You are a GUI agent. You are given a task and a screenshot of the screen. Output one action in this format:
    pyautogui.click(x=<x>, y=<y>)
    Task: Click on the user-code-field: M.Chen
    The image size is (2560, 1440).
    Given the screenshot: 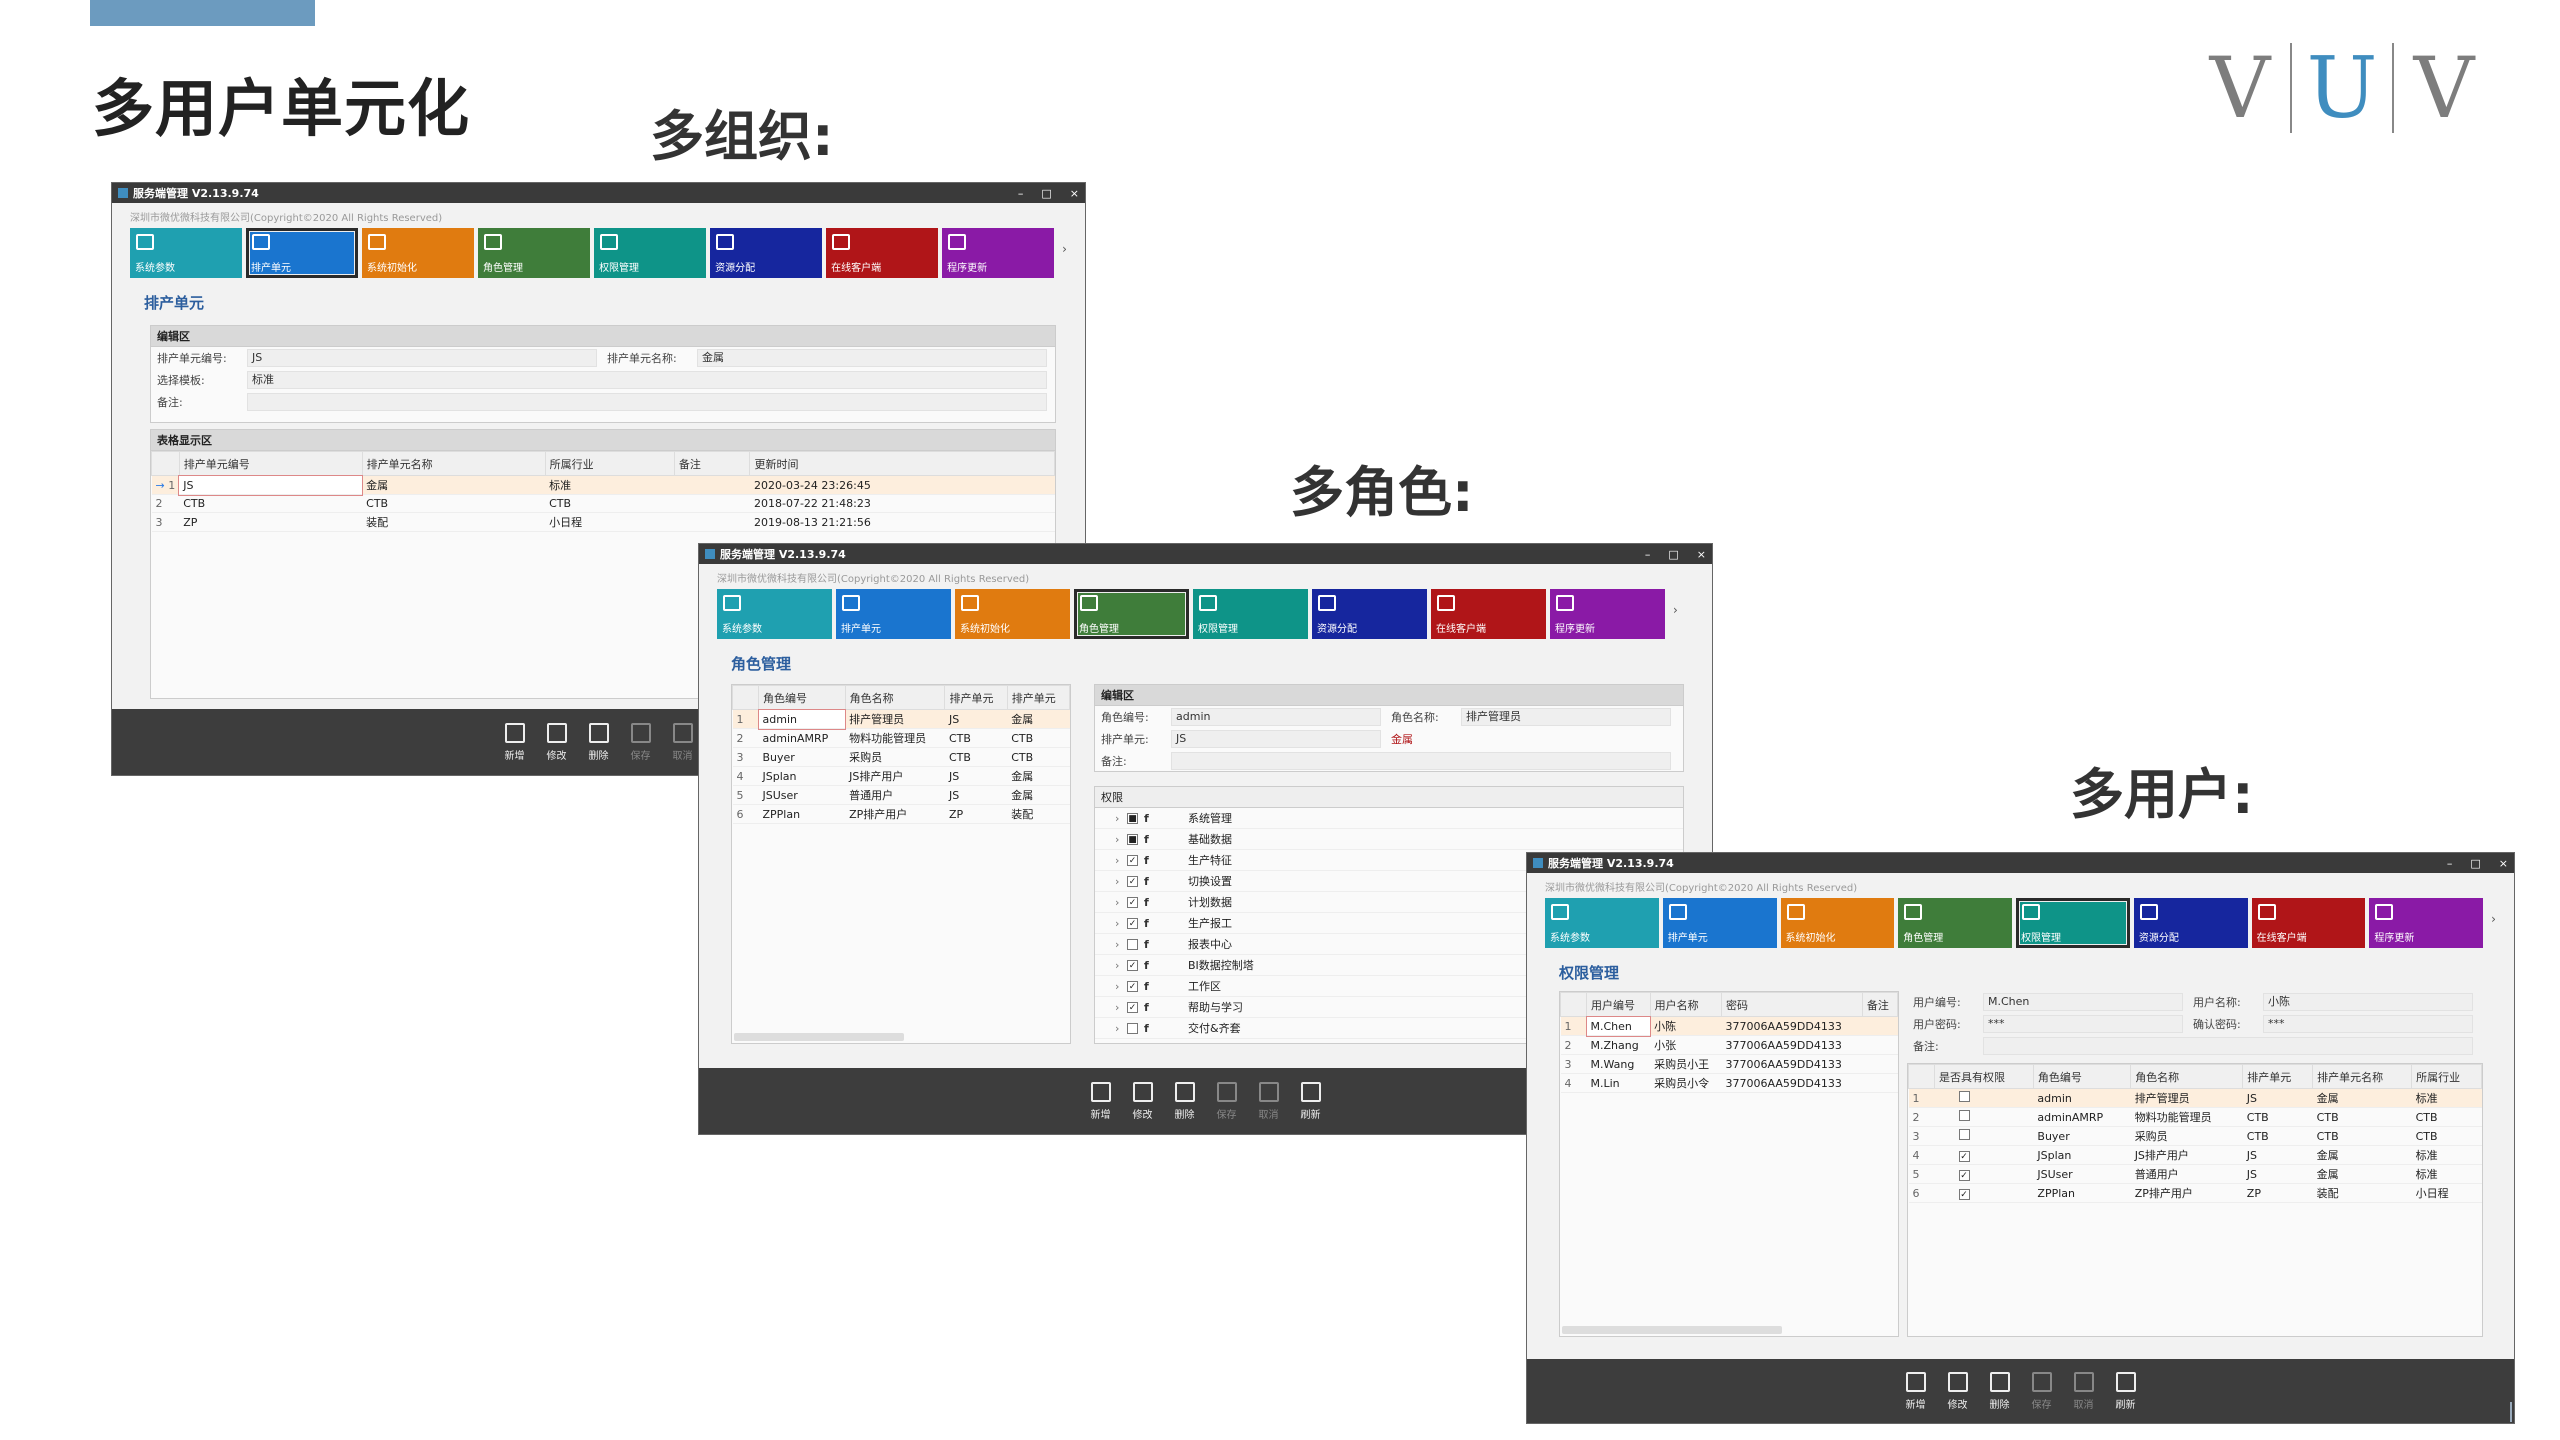 What is the action you would take?
    pyautogui.click(x=2083, y=1002)
    